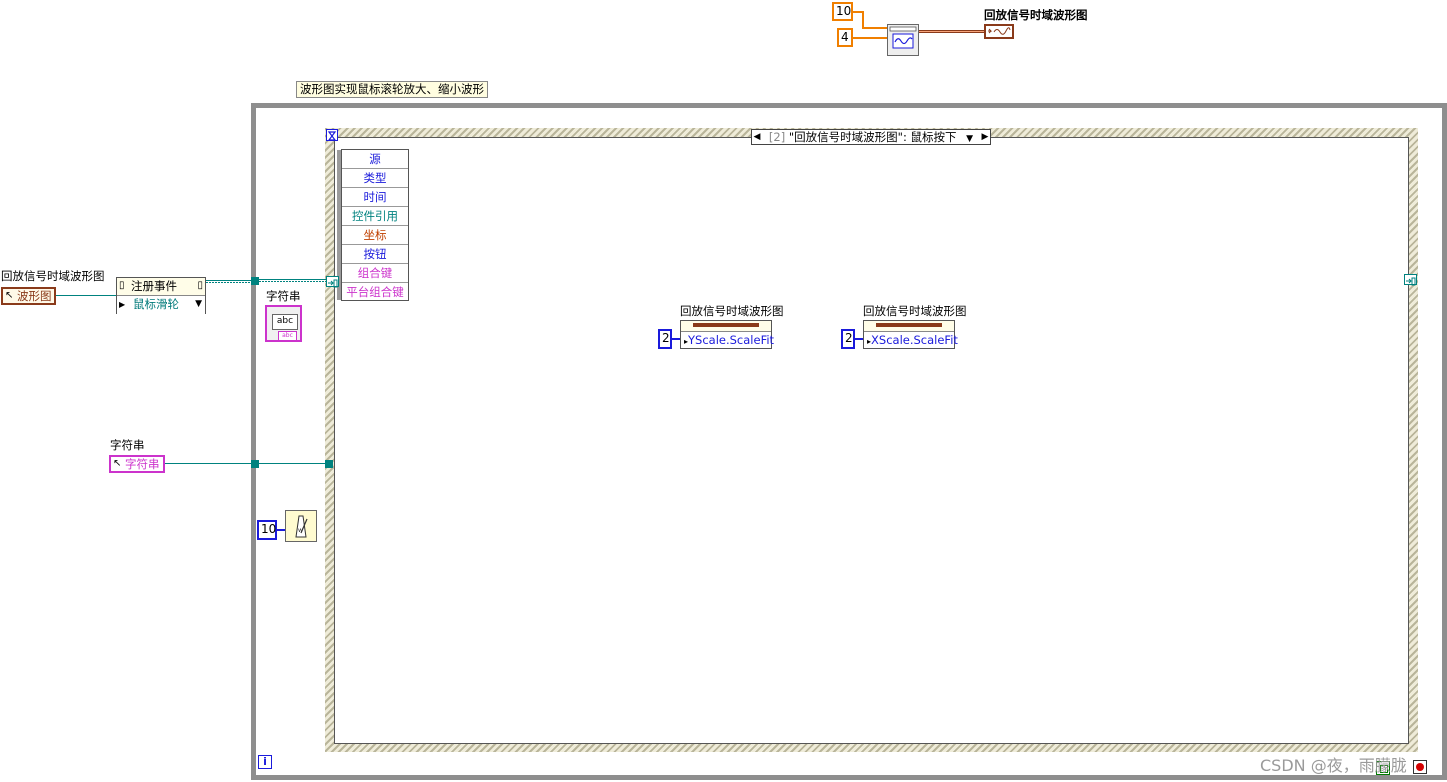 Image resolution: width=1447 pixels, height=782 pixels. I want to click on dynamic-event-terminal-right, so click(1410, 280).